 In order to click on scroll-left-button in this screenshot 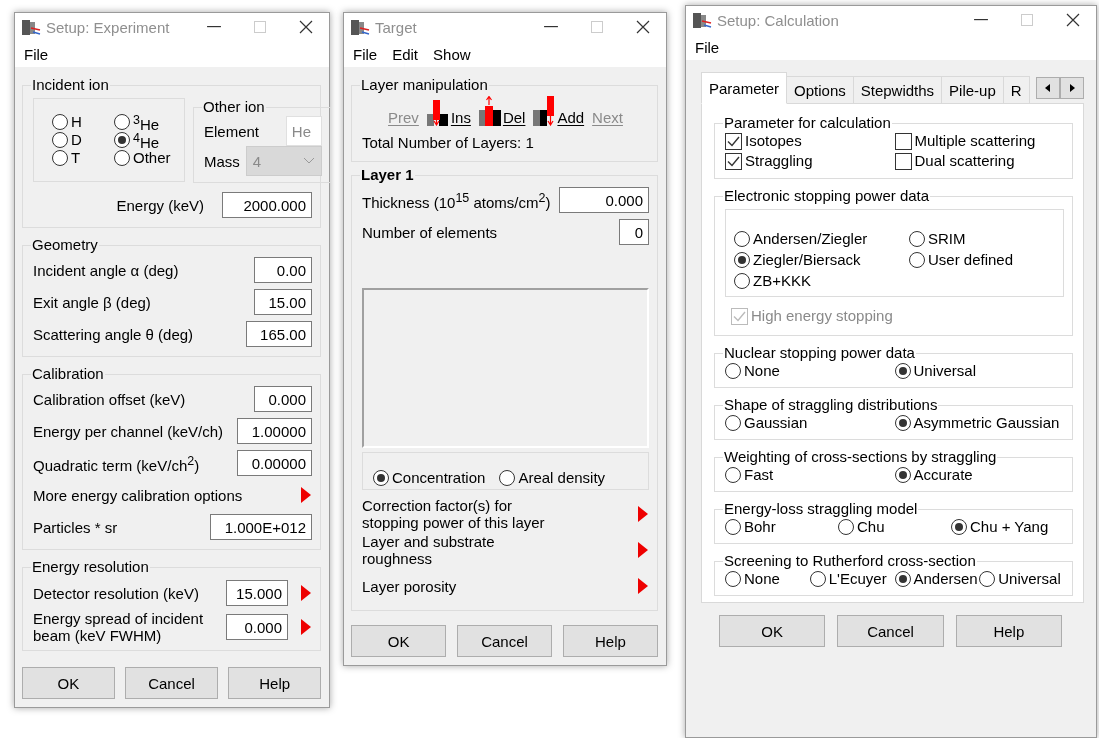, I will do `click(1048, 88)`.